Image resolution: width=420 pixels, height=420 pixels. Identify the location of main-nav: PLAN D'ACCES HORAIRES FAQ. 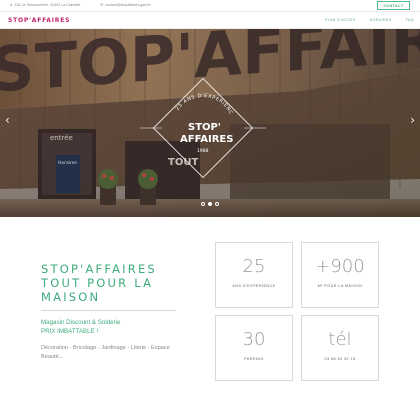
(369, 20).